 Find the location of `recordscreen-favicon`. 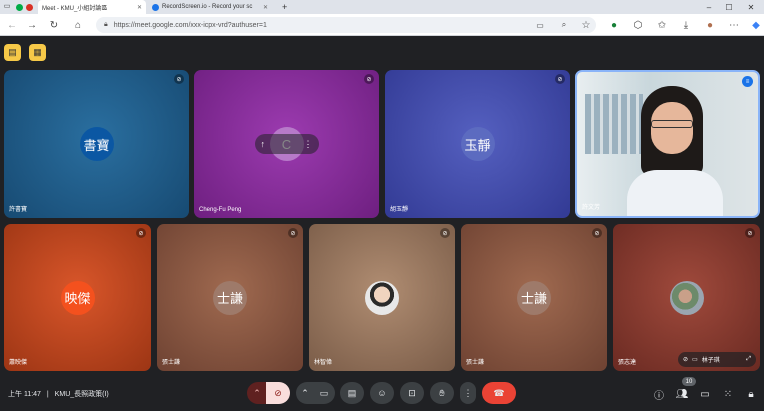

recordscreen-favicon is located at coordinates (155, 7).